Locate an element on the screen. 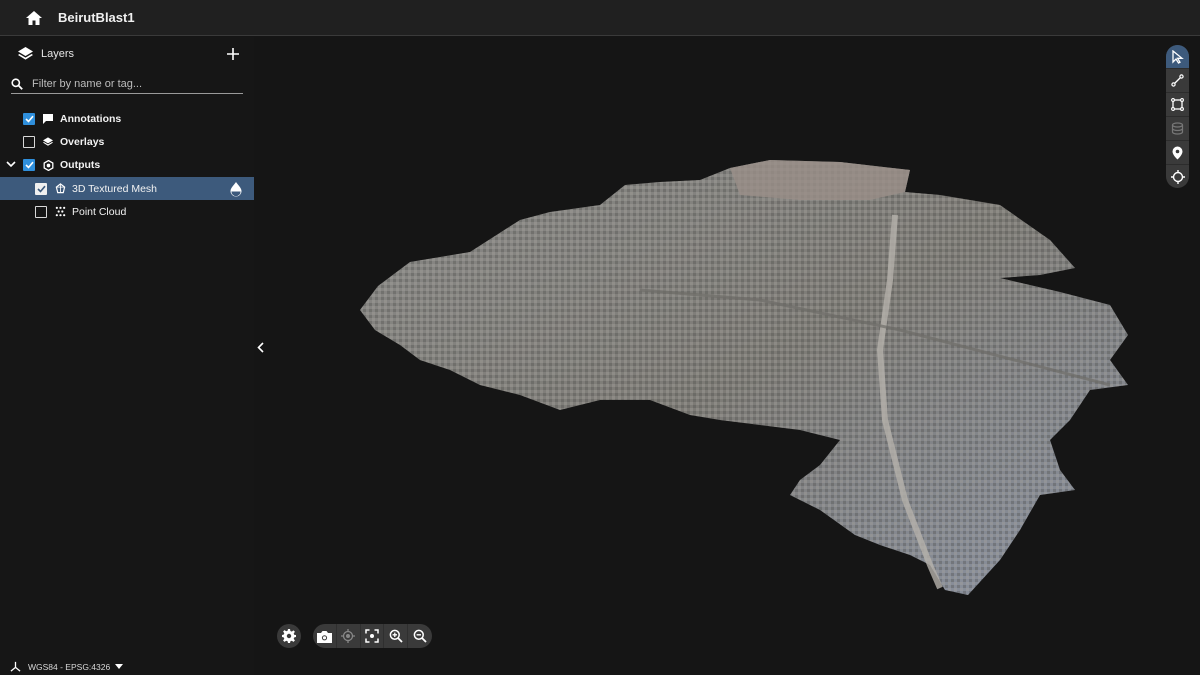  layer-row-3d-textured-mesh: 3D Textured Mesh is located at coordinates (127, 188).